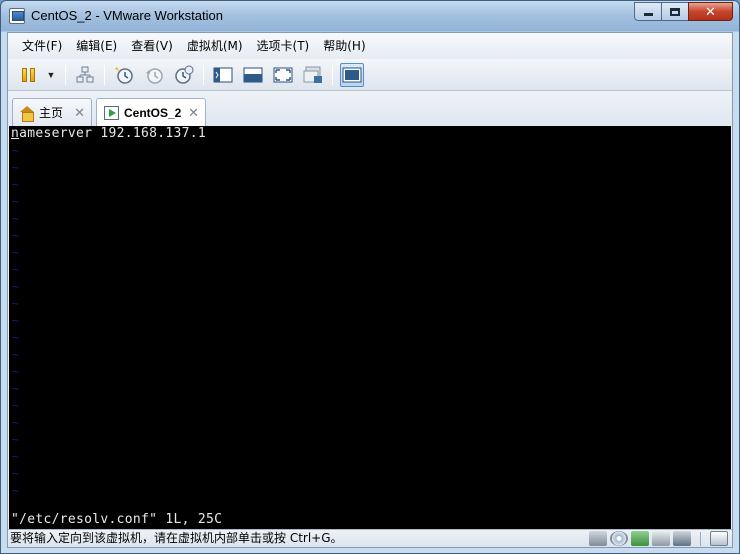 The image size is (740, 554). I want to click on menu-view: 查看(V), so click(152, 46).